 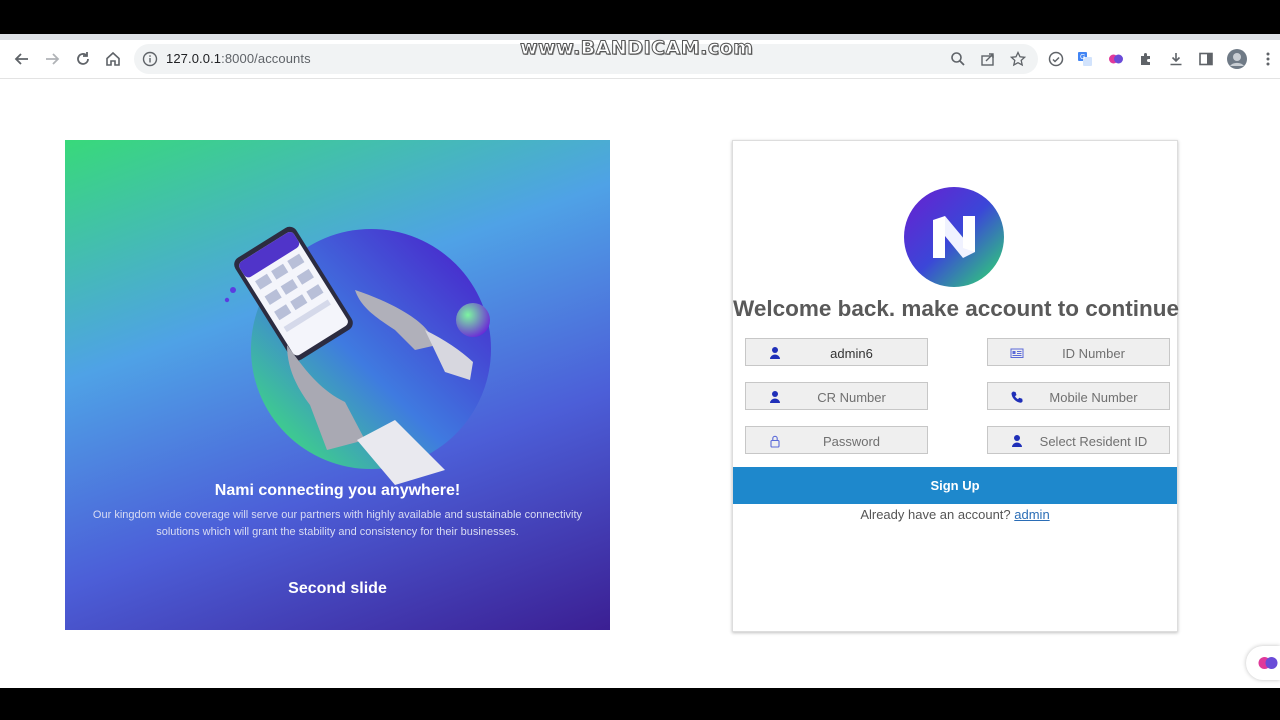 What do you see at coordinates (636, 48) in the screenshot?
I see `recording-watermark: www.BANDICAM.com` at bounding box center [636, 48].